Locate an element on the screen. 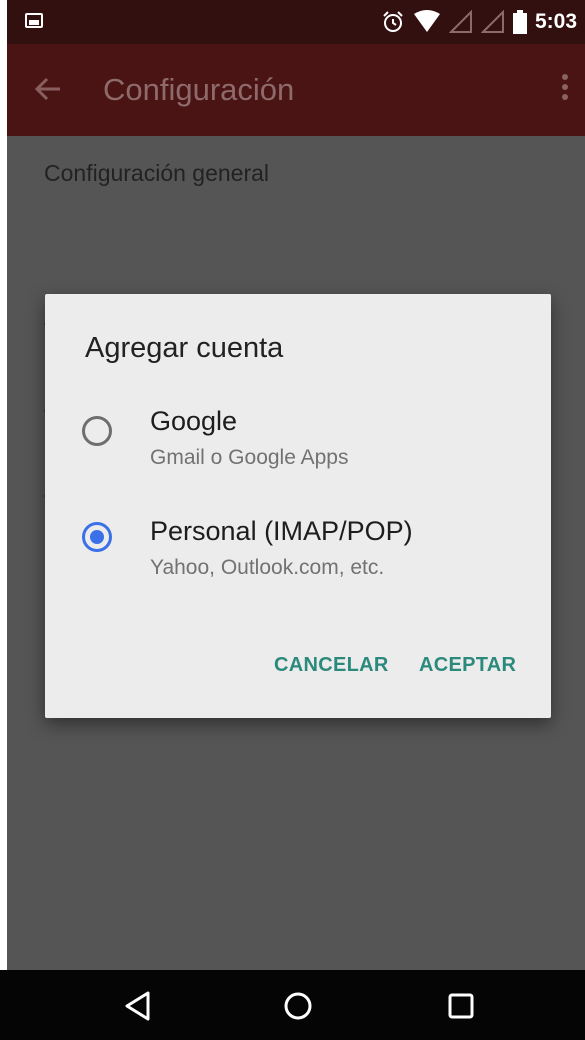 This screenshot has height=1040, width=585. photo-icon is located at coordinates (34, 20).